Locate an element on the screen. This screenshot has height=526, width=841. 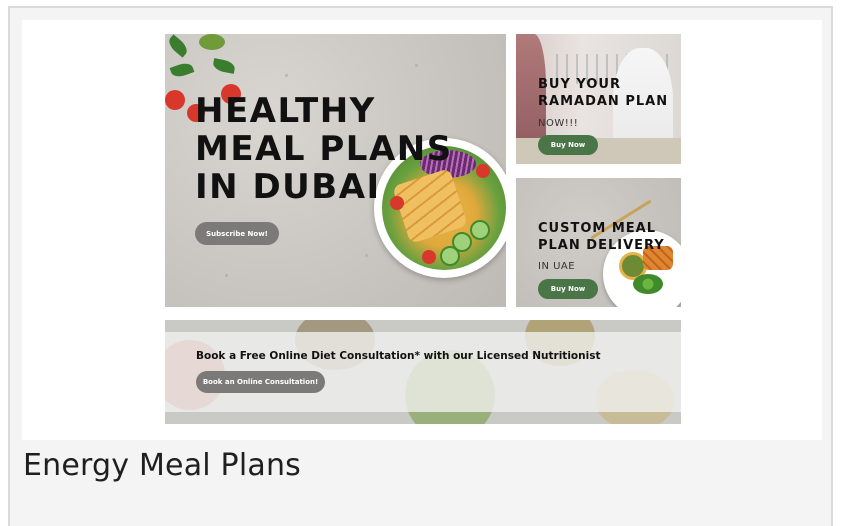
custom-buy-now-button: Buy Now is located at coordinates (568, 289).